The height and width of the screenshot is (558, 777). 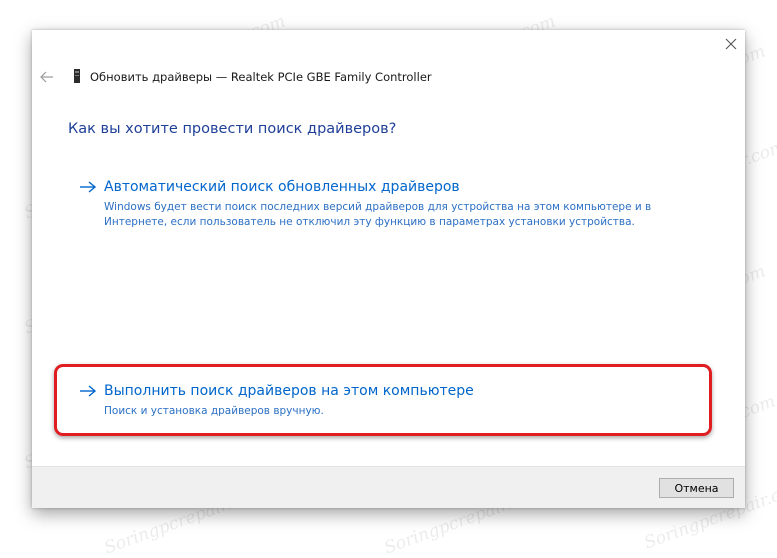 I want to click on close-icon, so click(x=731, y=44).